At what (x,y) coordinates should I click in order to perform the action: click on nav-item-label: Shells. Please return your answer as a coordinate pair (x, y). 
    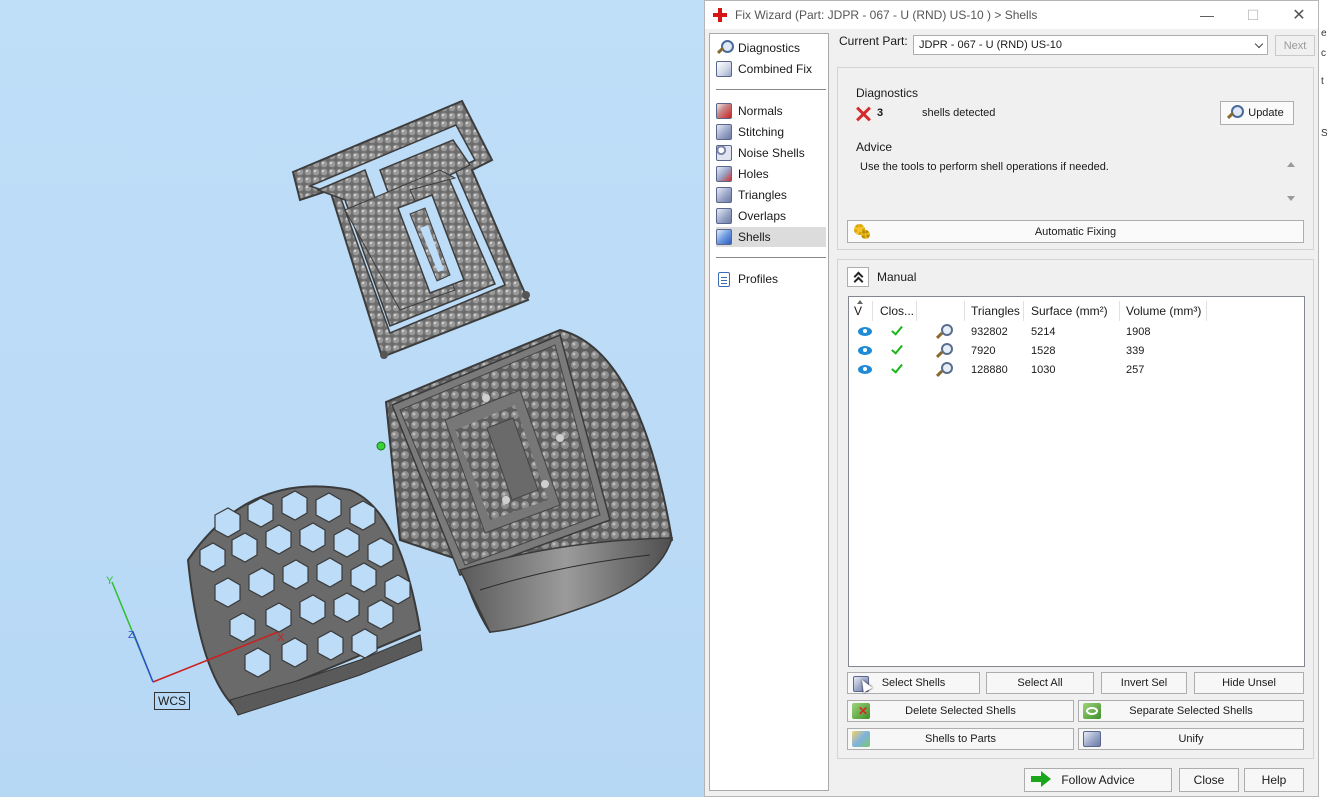
    Looking at the image, I should click on (754, 237).